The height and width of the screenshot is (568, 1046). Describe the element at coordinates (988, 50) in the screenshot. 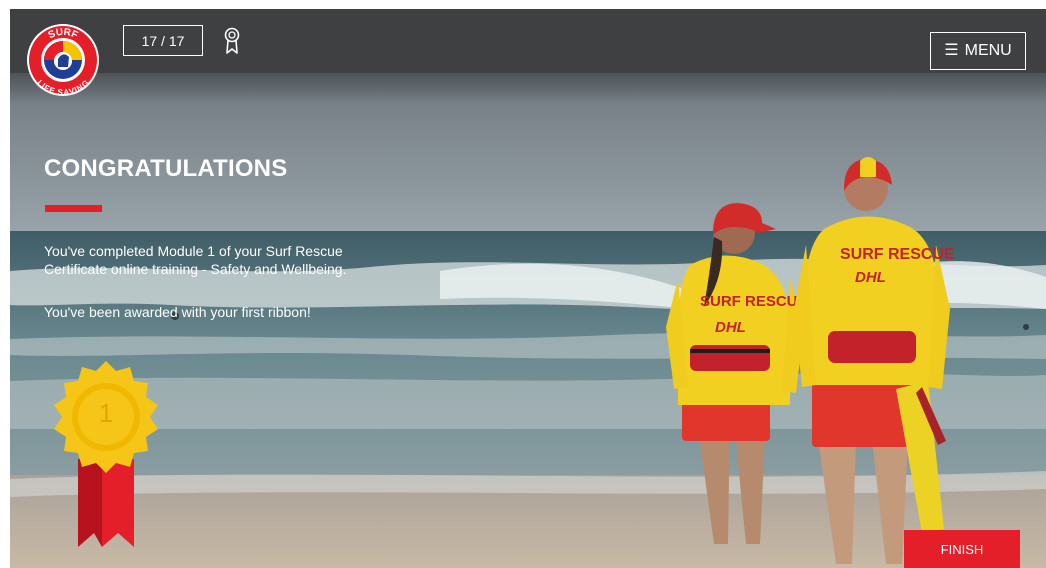

I see `menu-label: MENU` at that location.